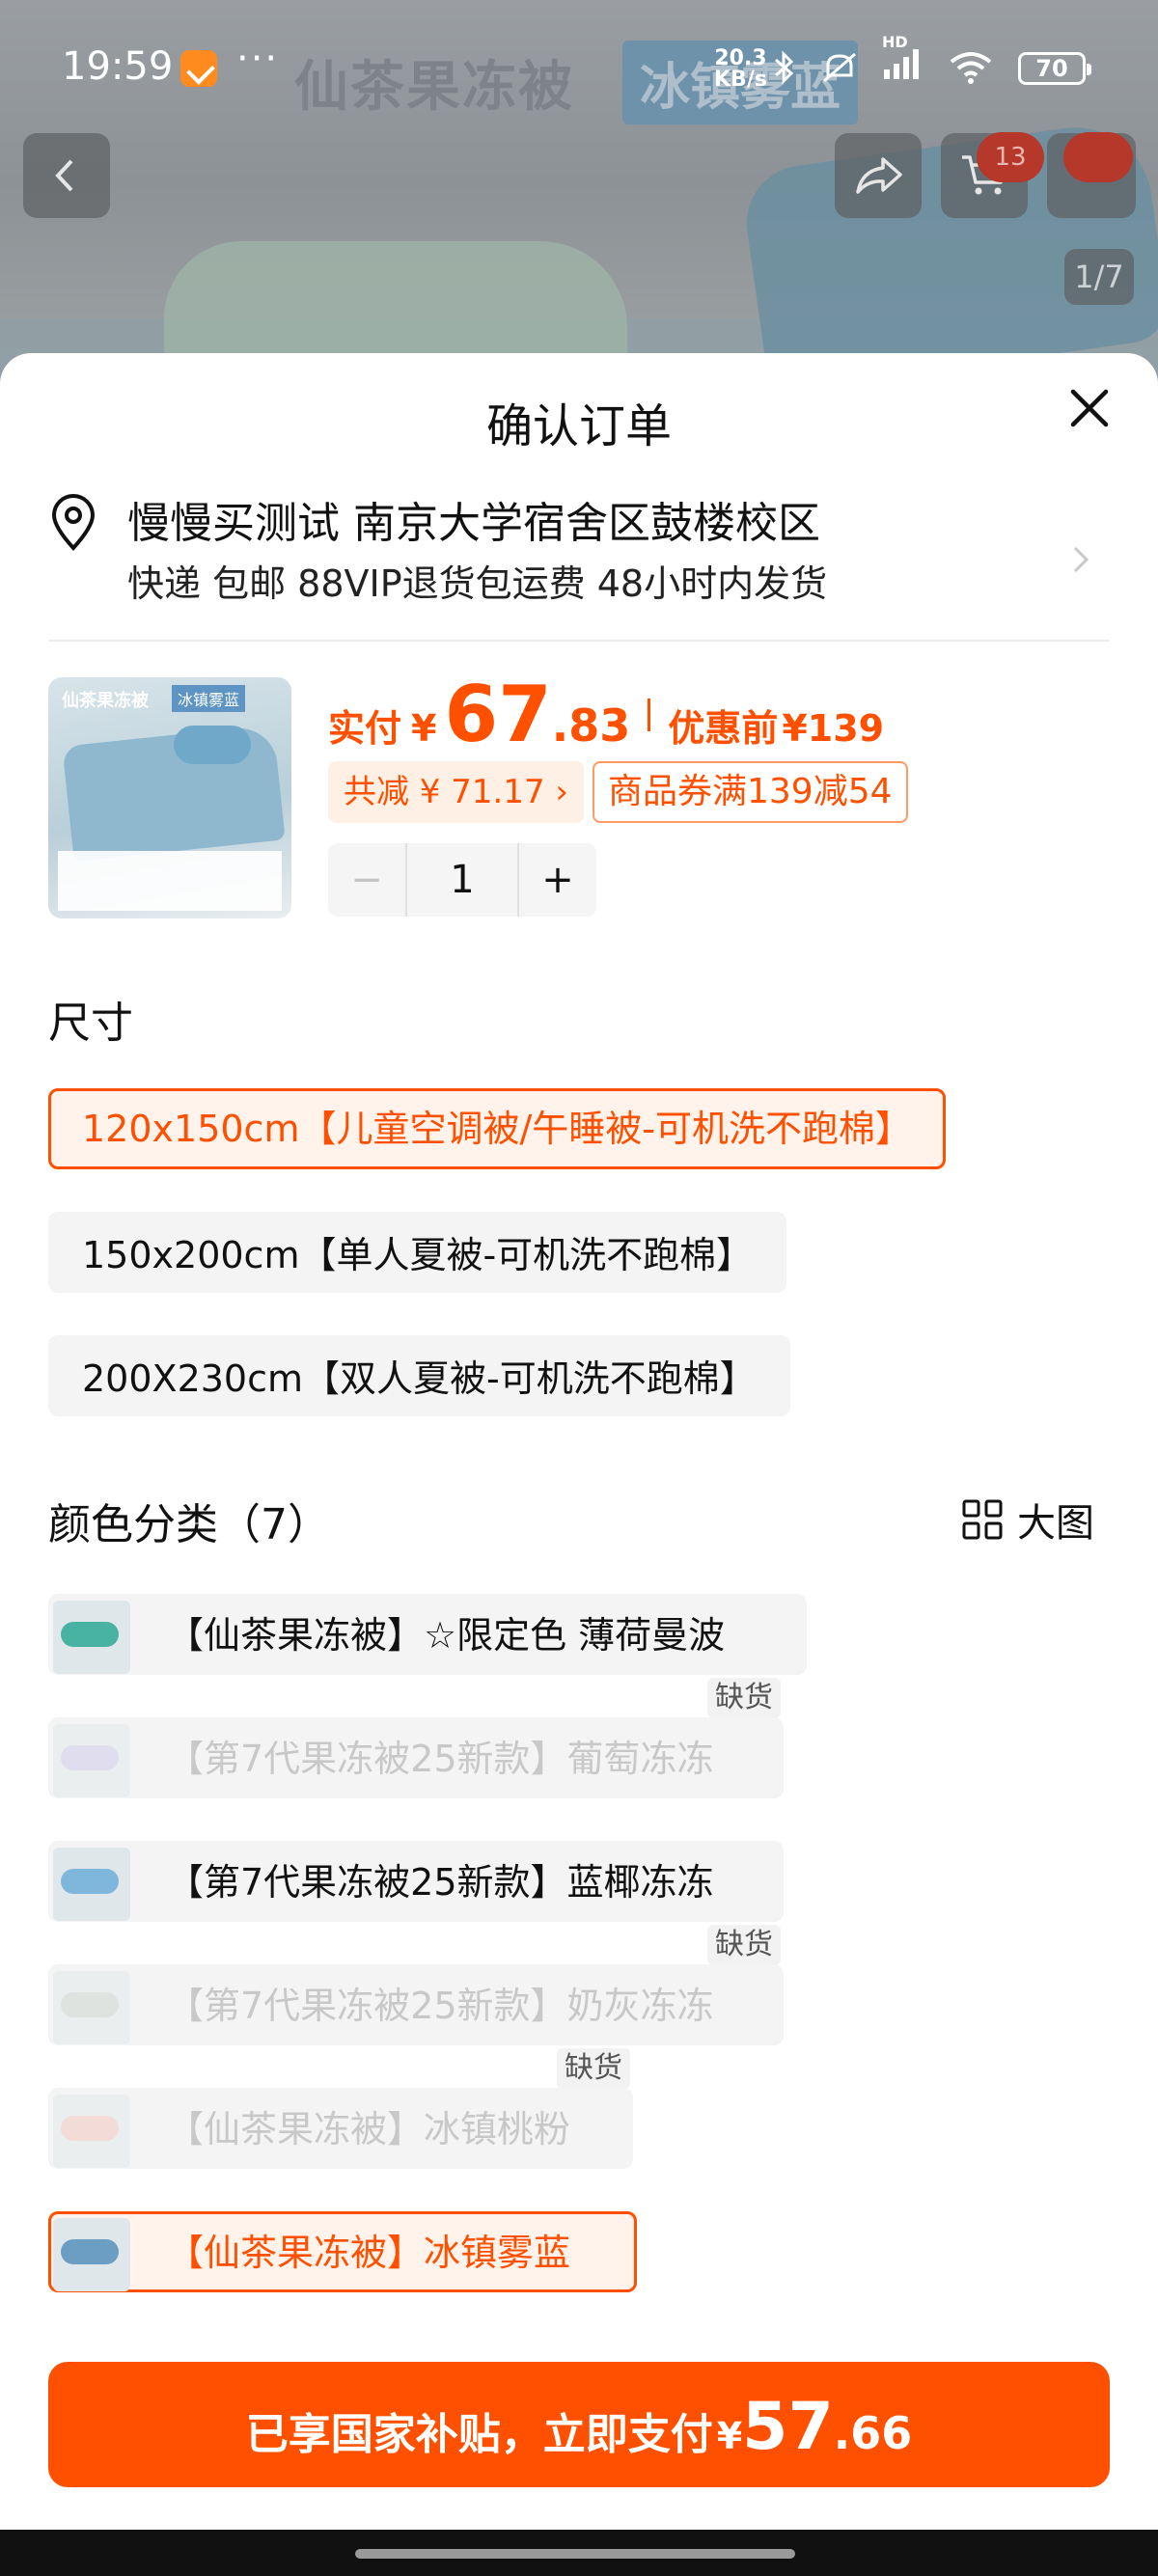 This screenshot has height=2576, width=1158. What do you see at coordinates (578, 426) in the screenshot?
I see `sheet-title: 确认订单` at bounding box center [578, 426].